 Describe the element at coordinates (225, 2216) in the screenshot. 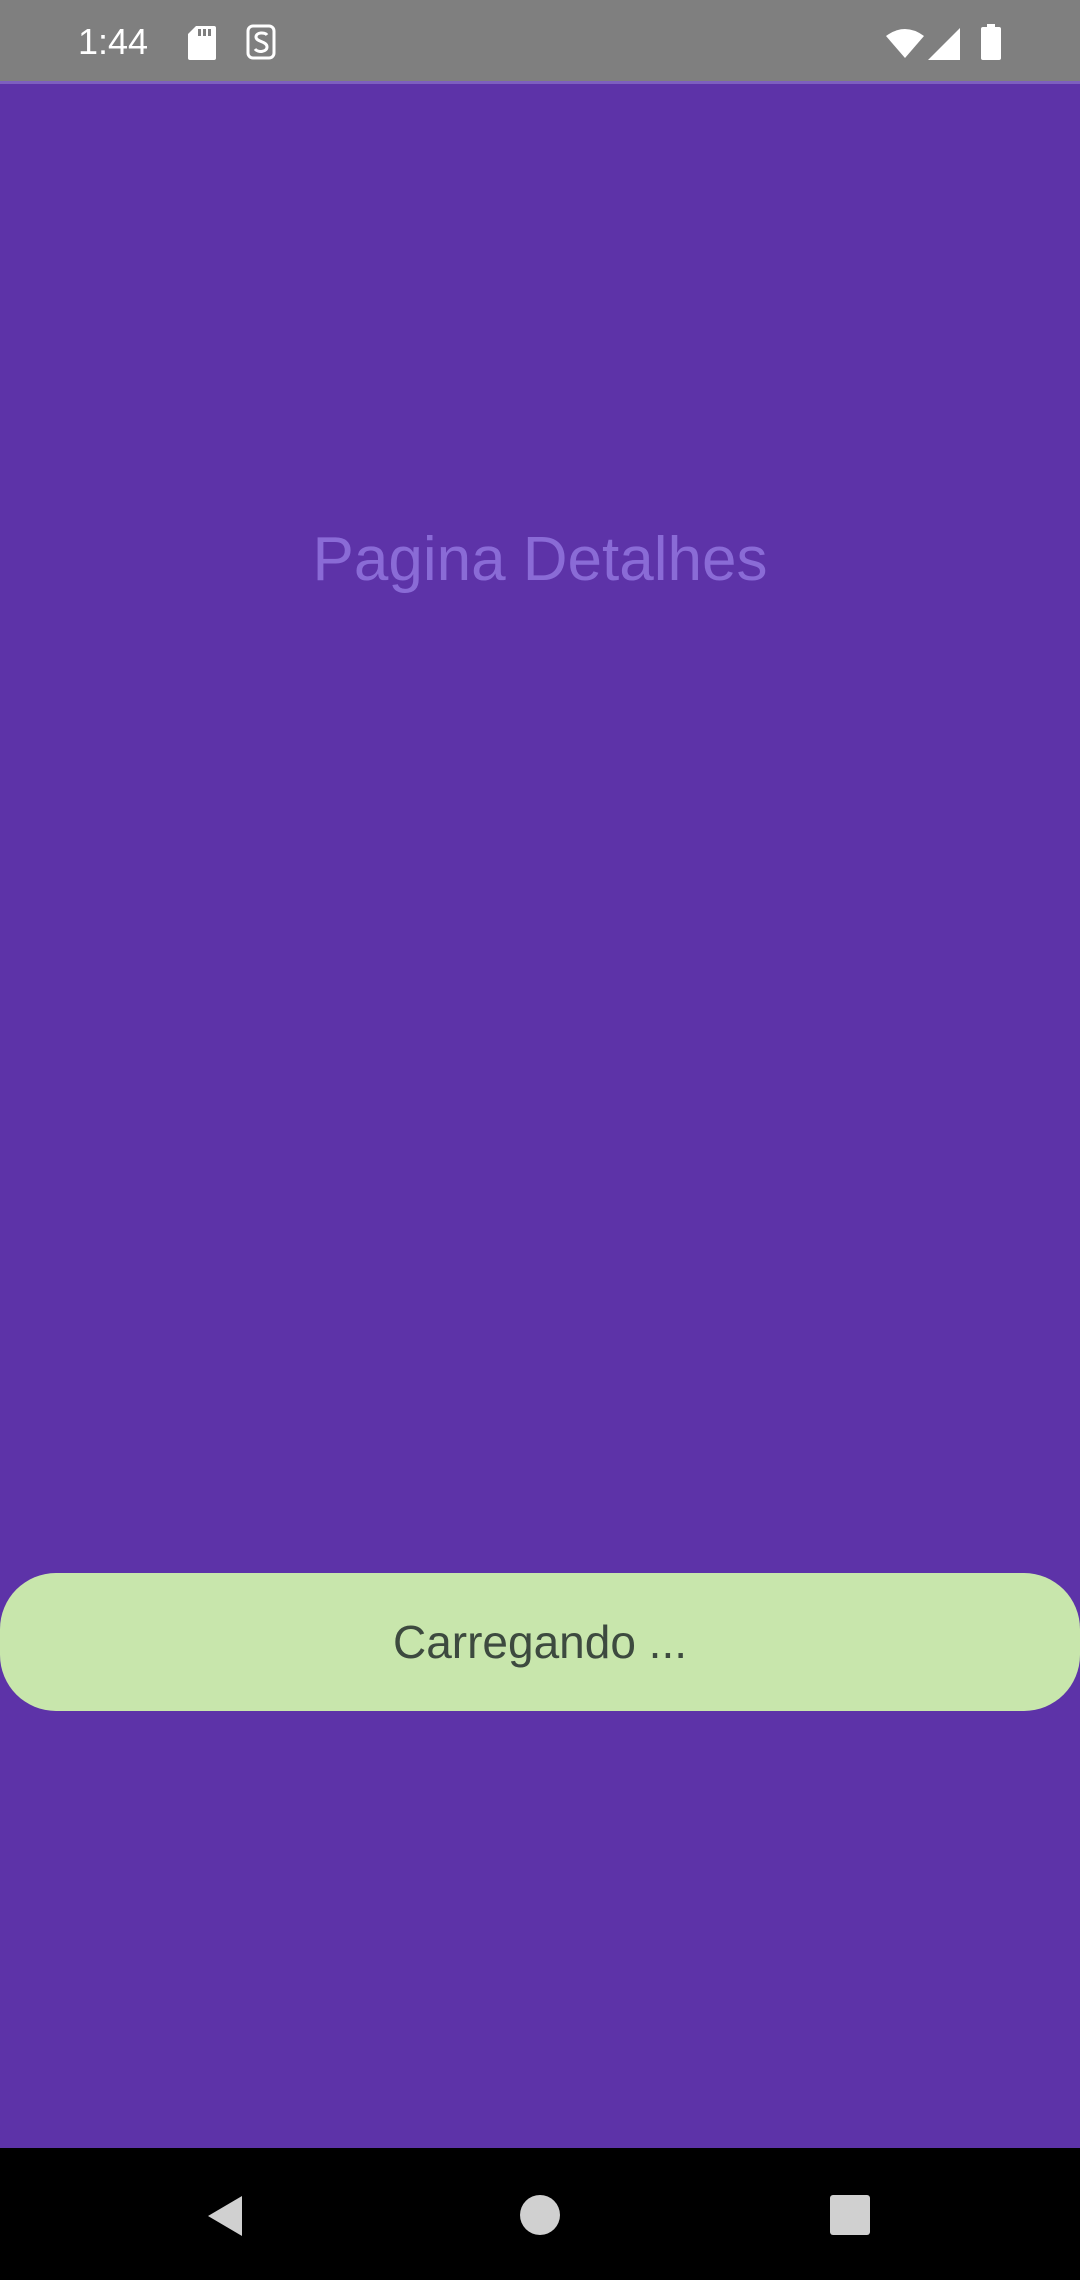

I see `back-icon` at that location.